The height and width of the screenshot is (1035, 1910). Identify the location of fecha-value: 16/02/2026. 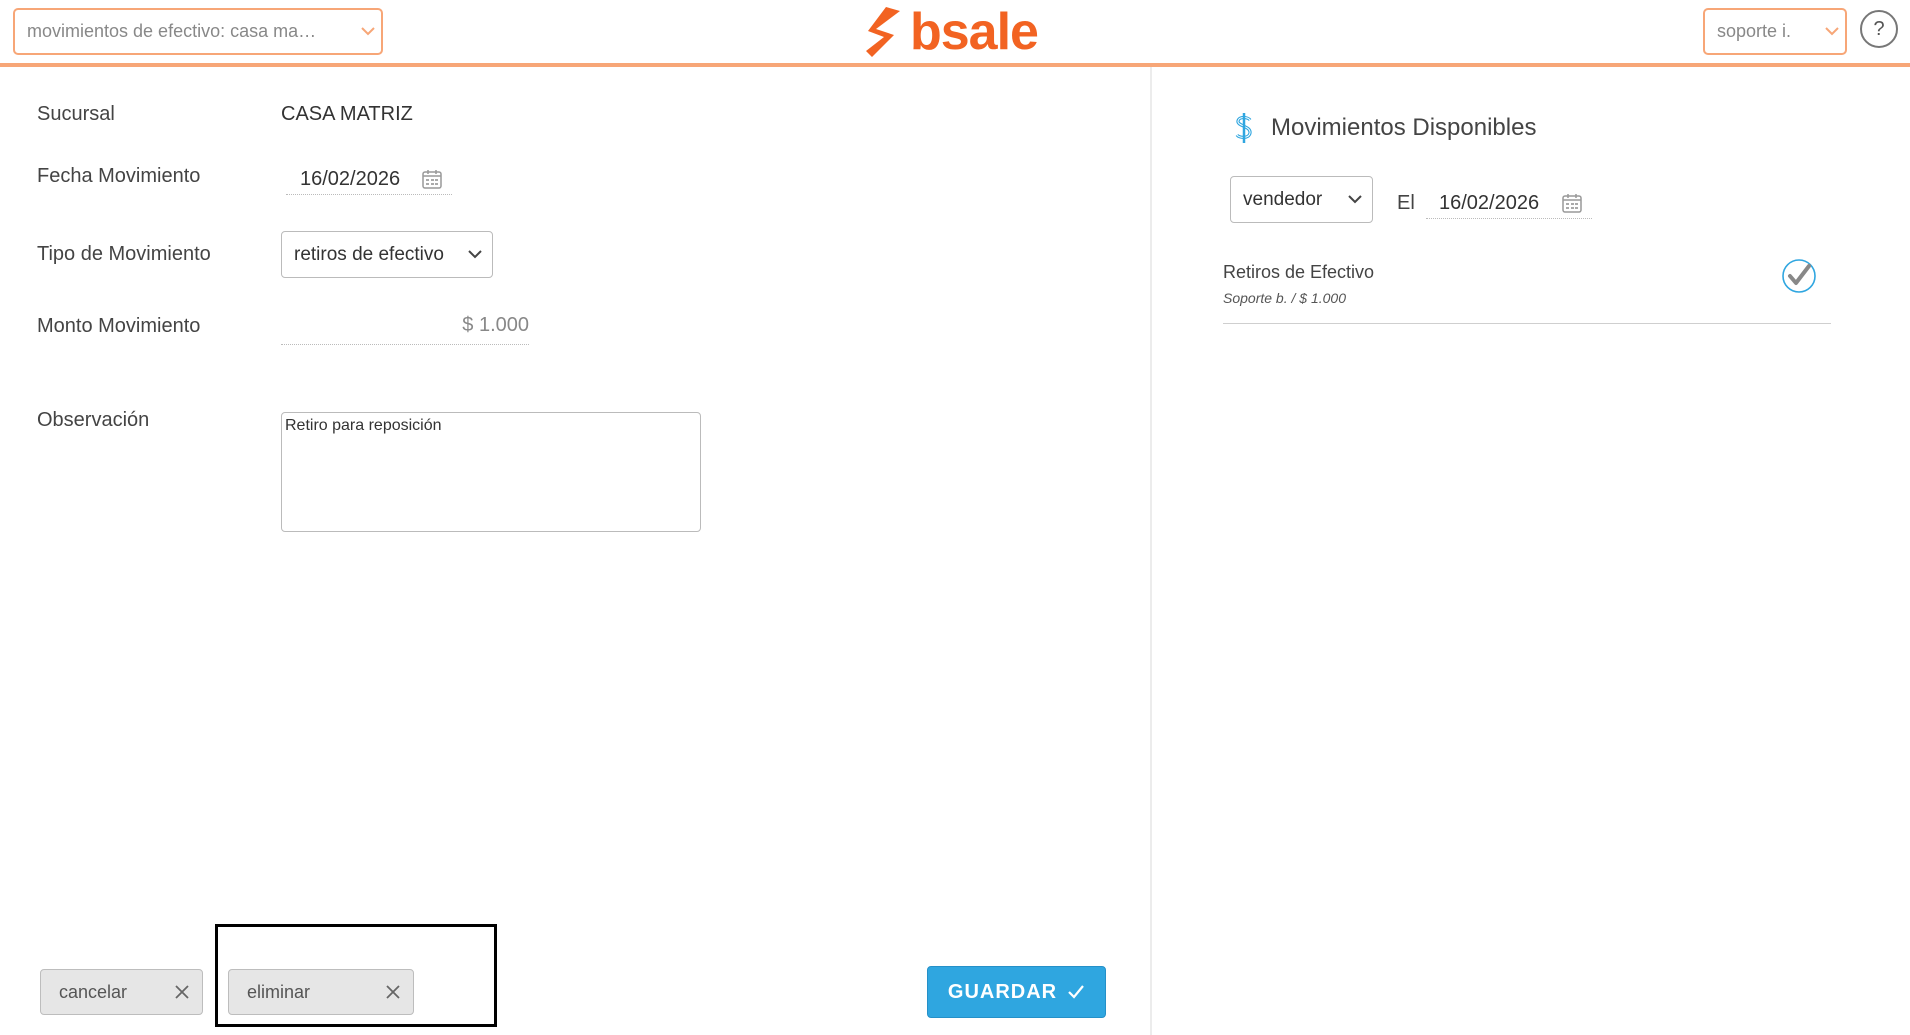
(350, 178).